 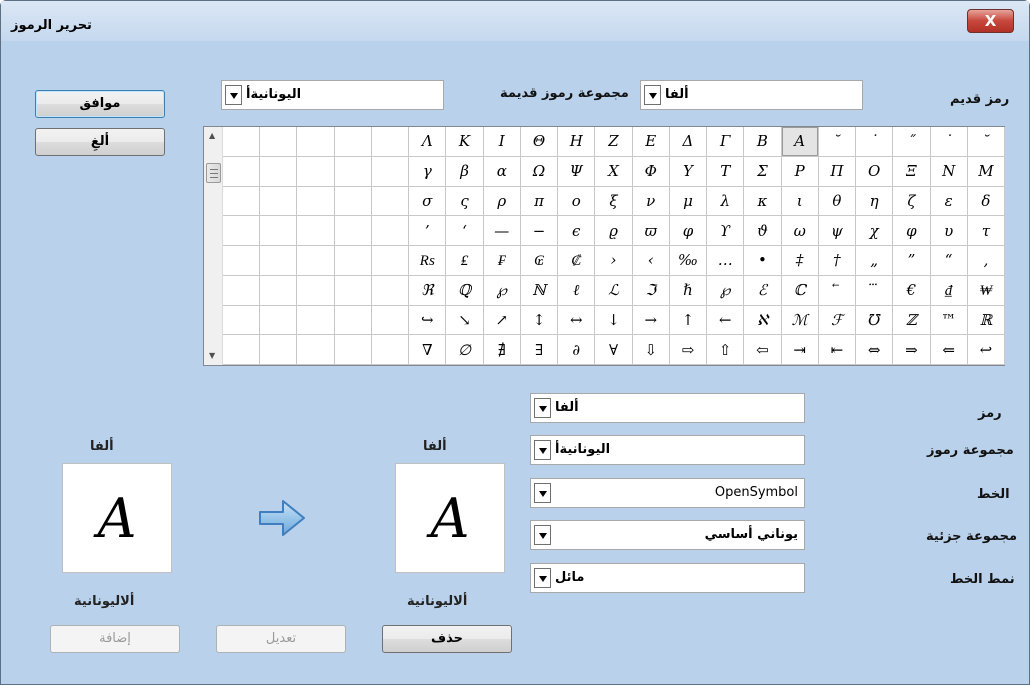 I want to click on symbol-cell: ω, so click(x=800, y=231).